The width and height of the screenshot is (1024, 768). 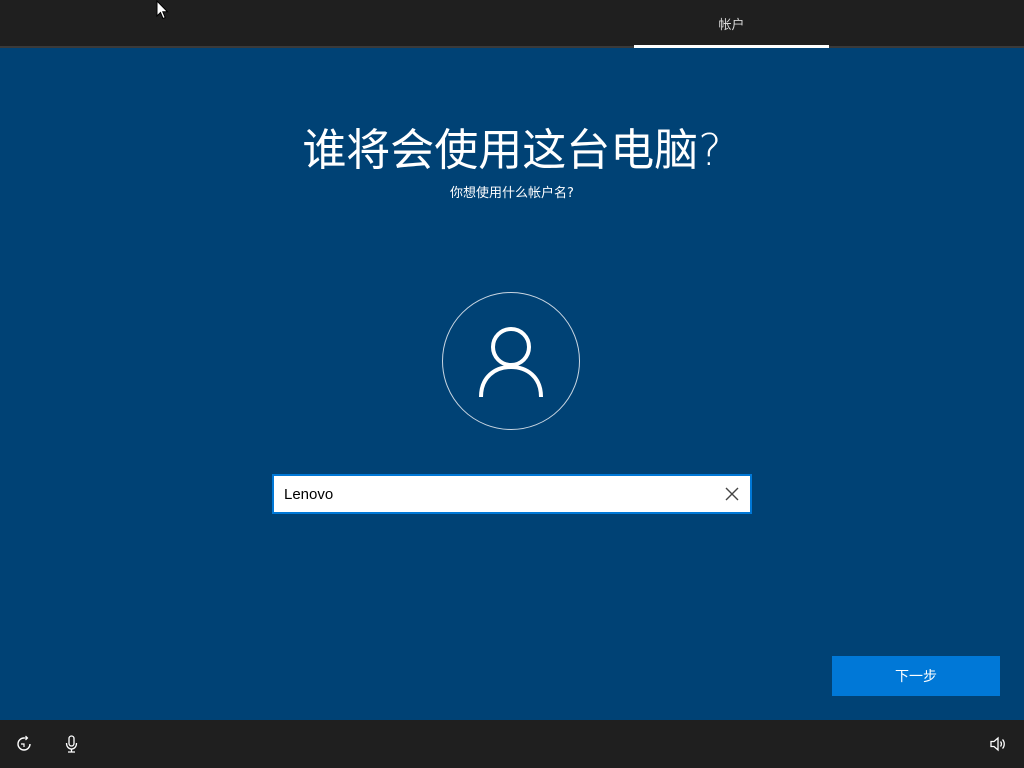 What do you see at coordinates (162, 10) in the screenshot?
I see `mouse-pointer-icon` at bounding box center [162, 10].